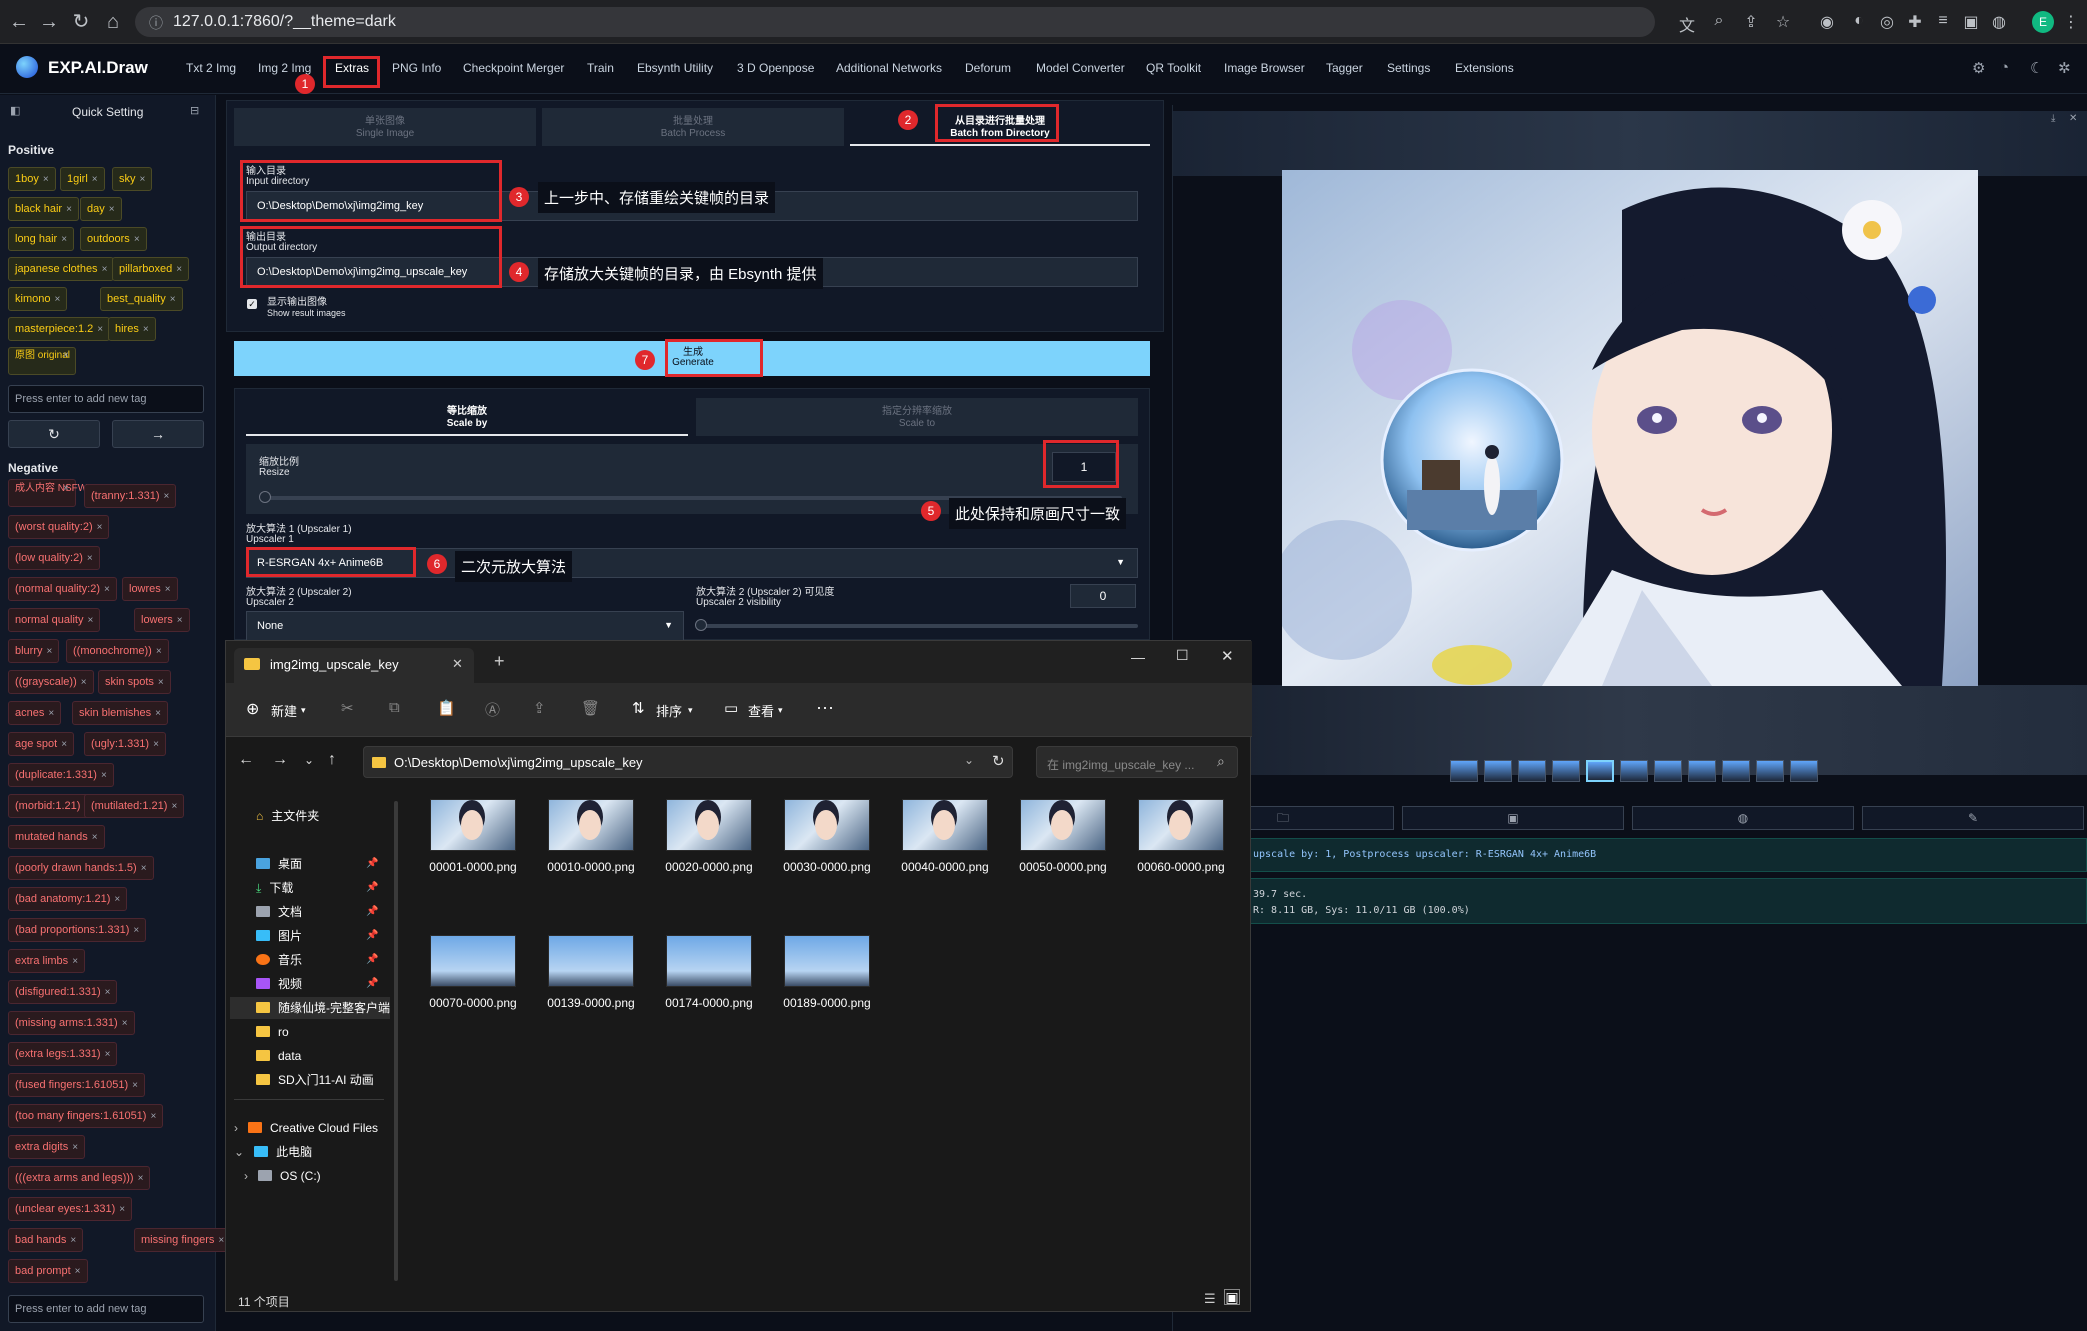  Describe the element at coordinates (61, 775) in the screenshot. I see `negative-tag: (duplicate:1.331) ×` at that location.